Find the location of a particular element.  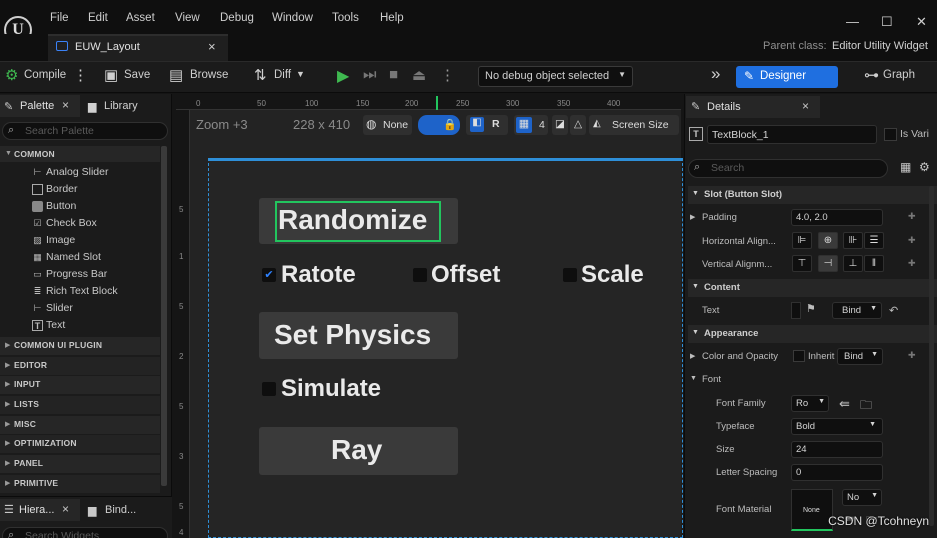

halign-right-button: ⊪ is located at coordinates (853, 240).